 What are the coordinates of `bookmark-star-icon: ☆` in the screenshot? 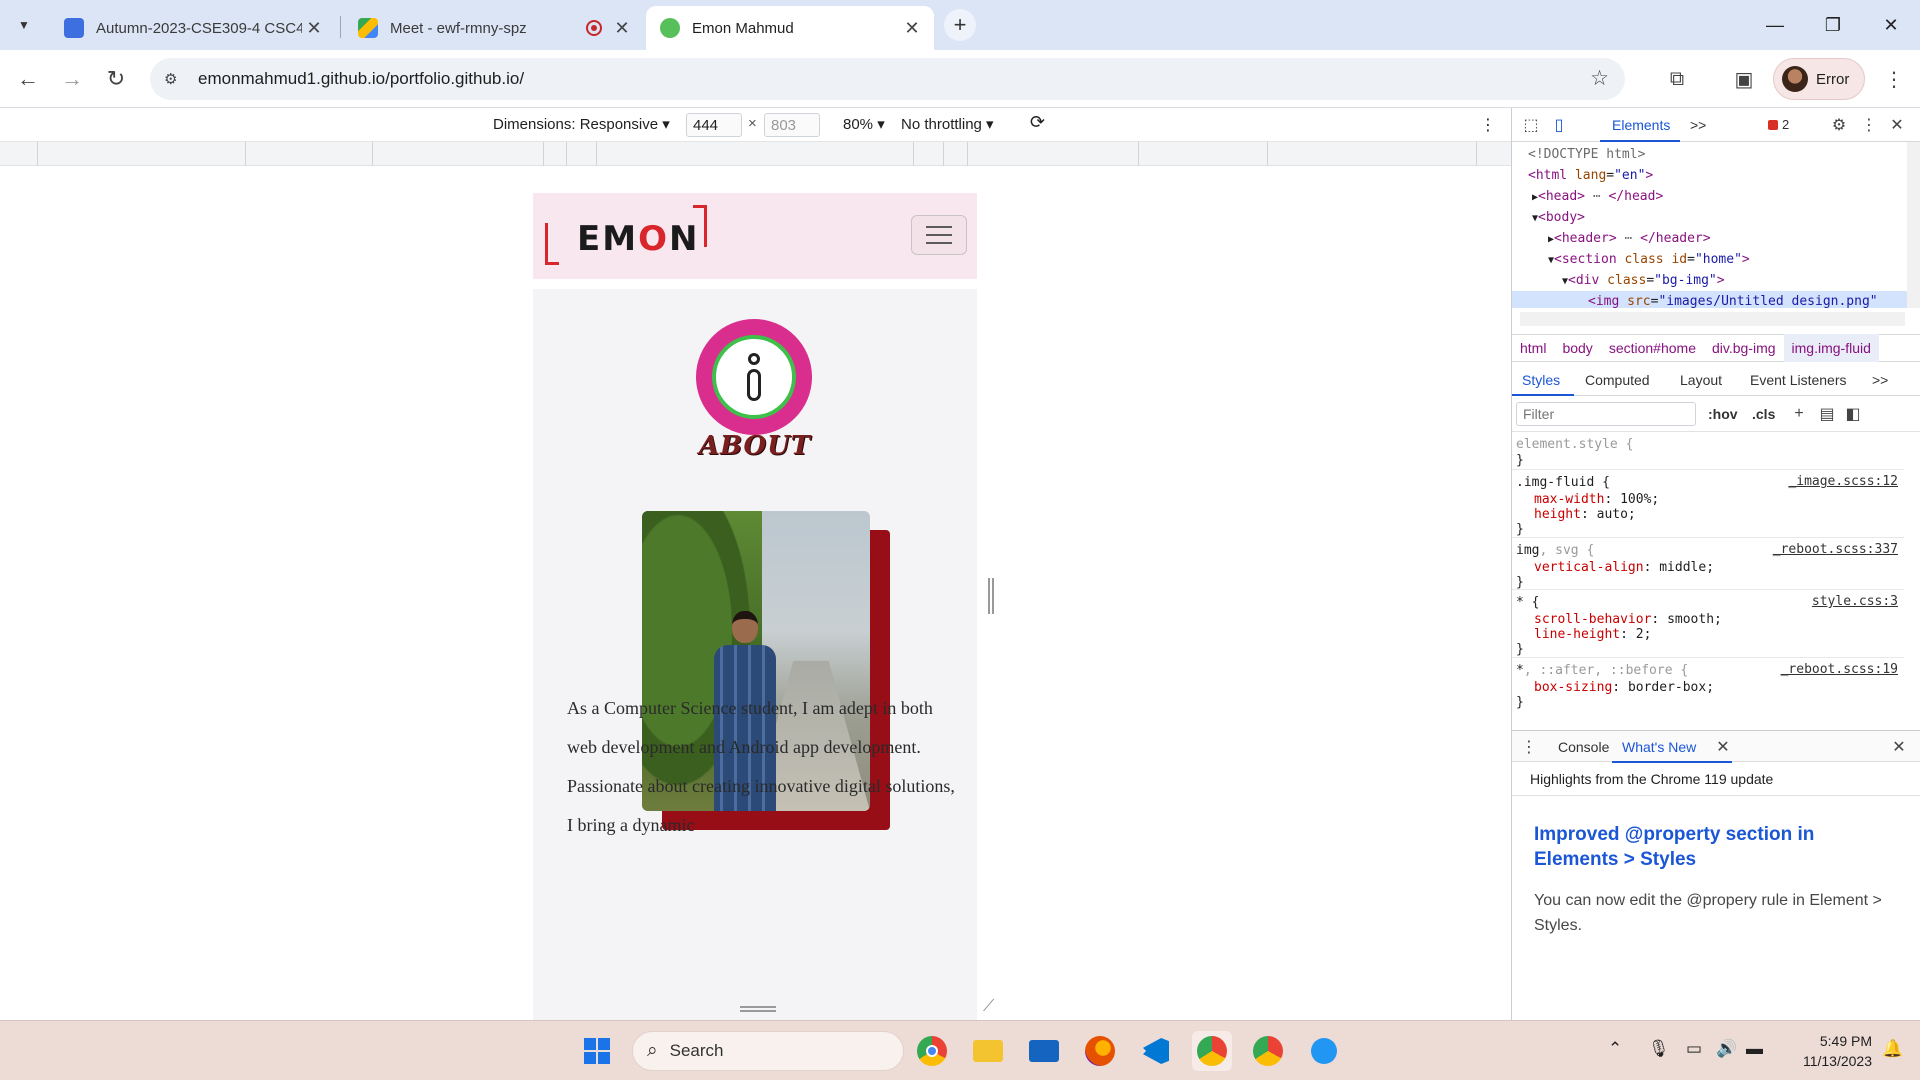 It's located at (1599, 78).